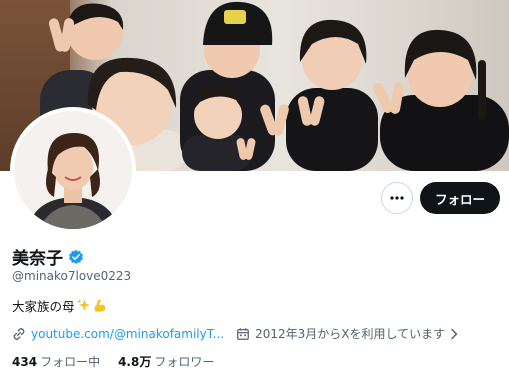 Image resolution: width=509 pixels, height=382 pixels. Describe the element at coordinates (460, 198) in the screenshot. I see `follow-button: フォロー` at that location.